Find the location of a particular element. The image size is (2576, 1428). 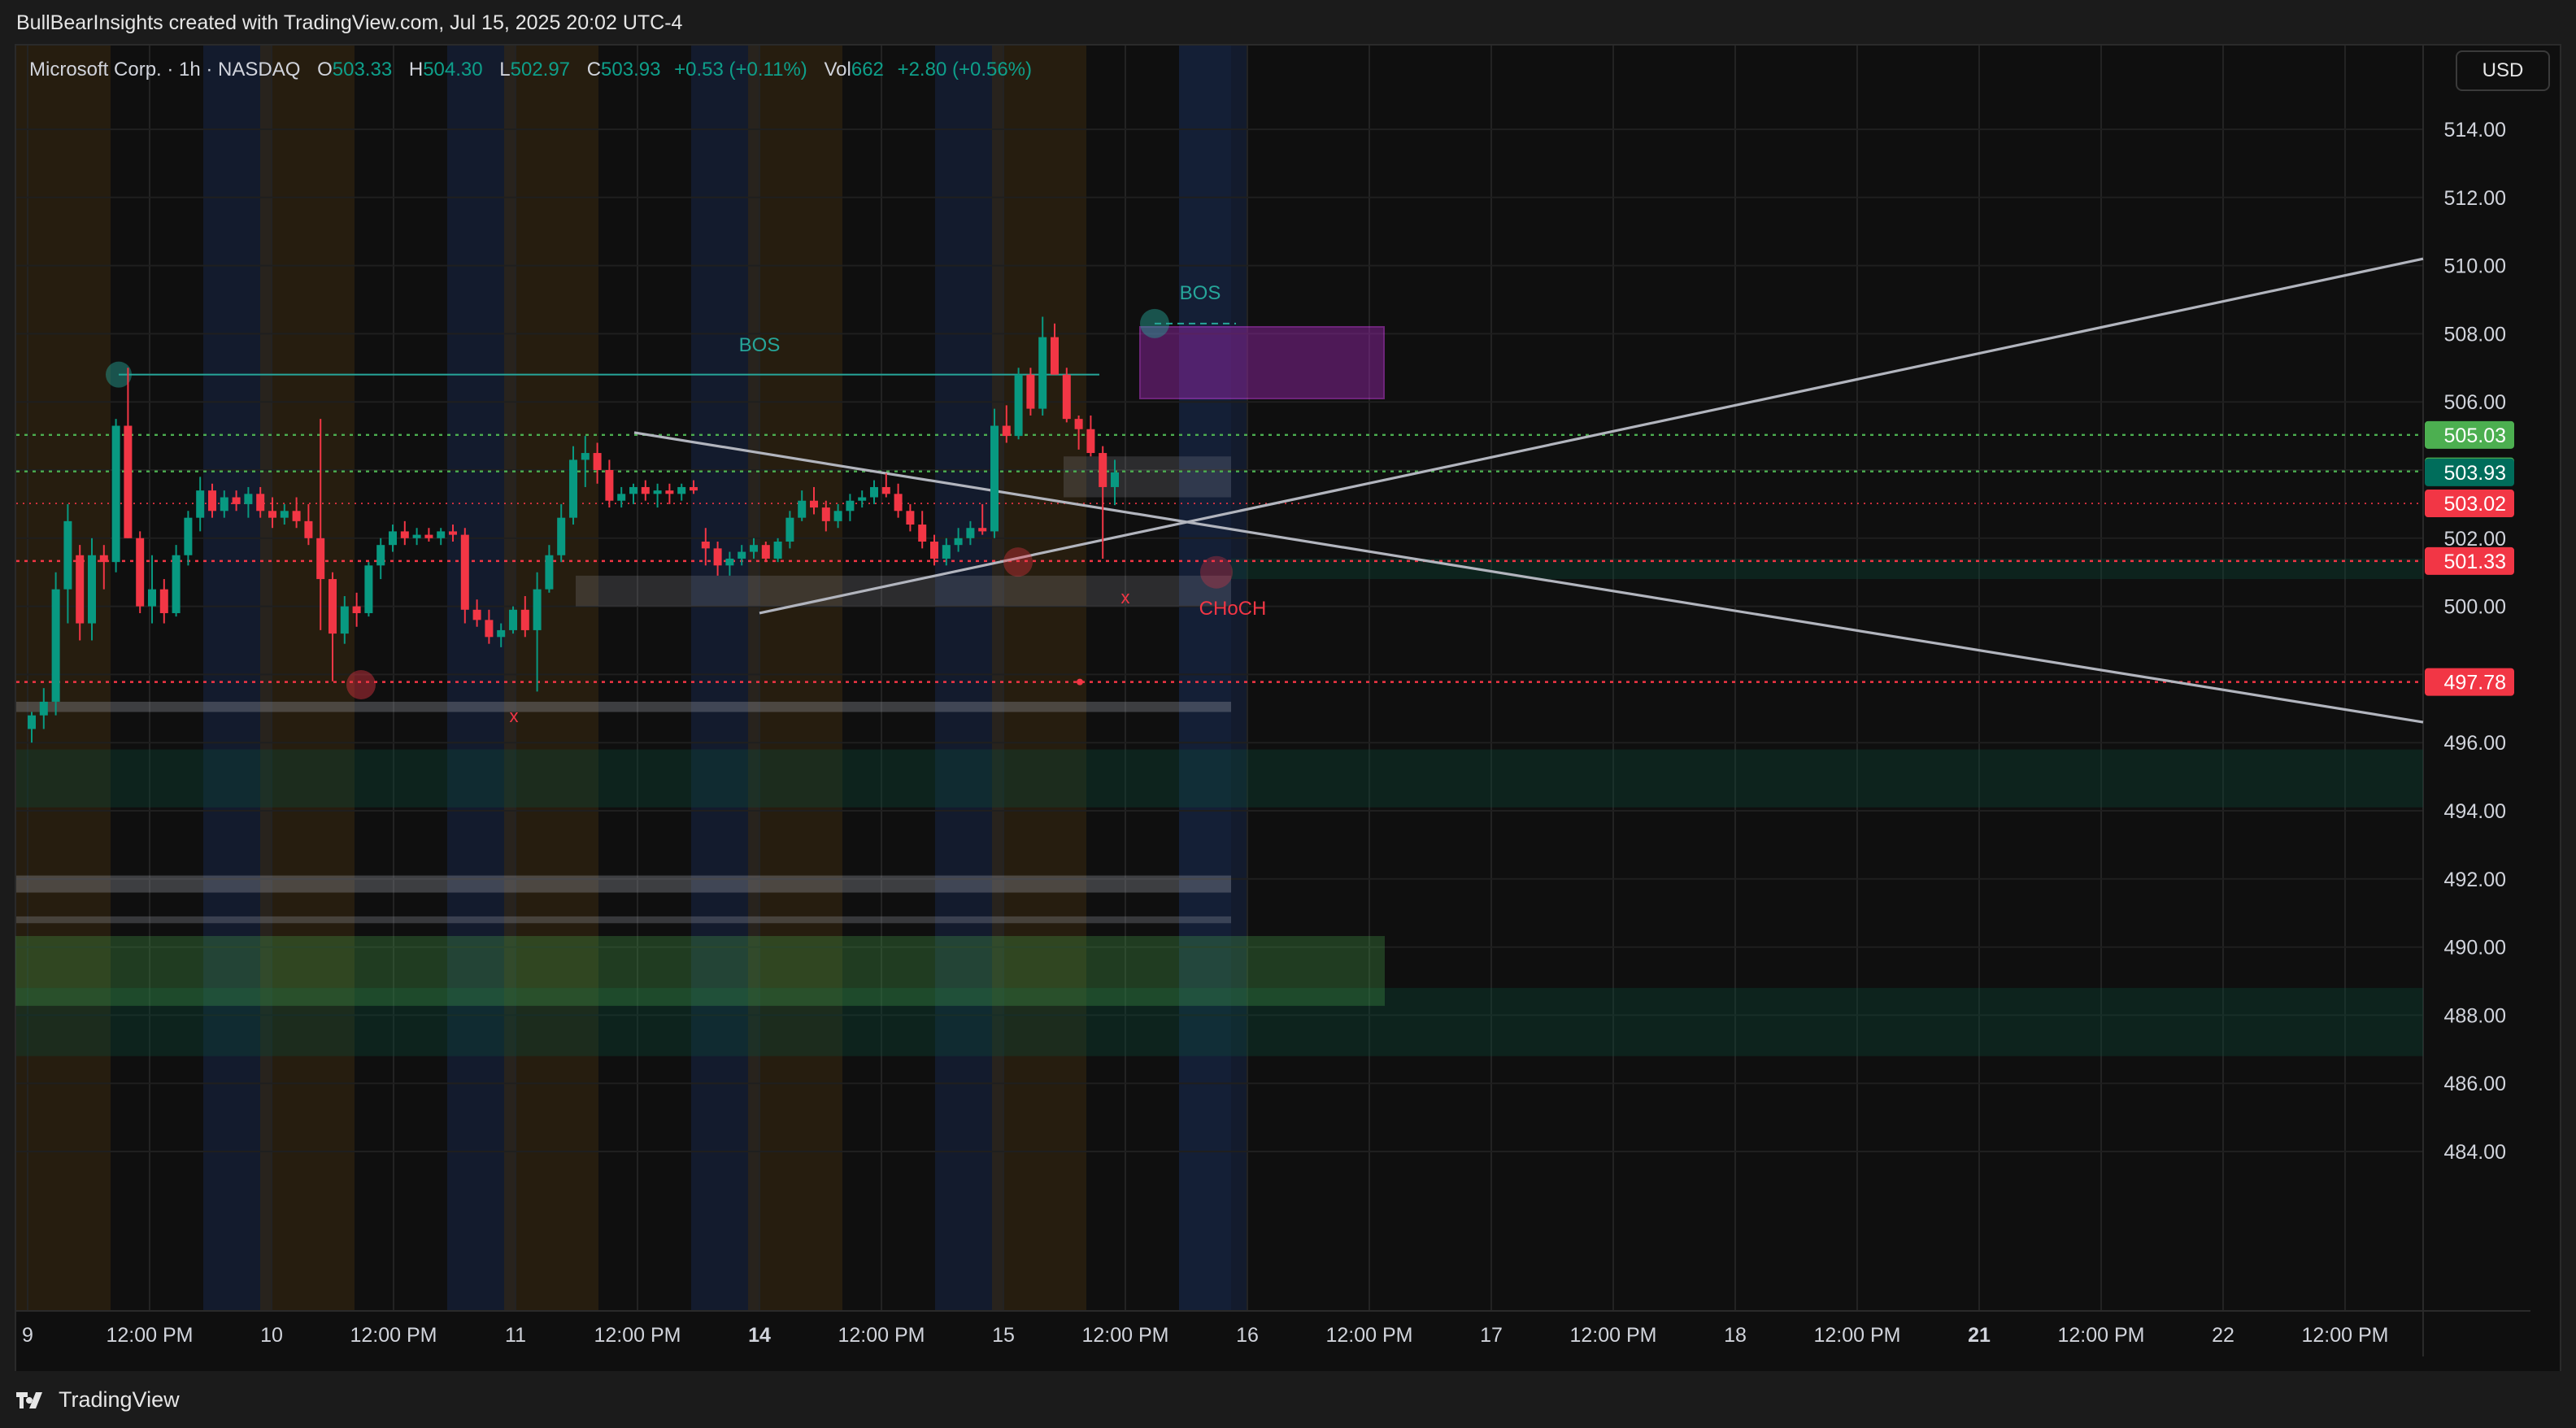

time-tick: 17 is located at coordinates (1491, 1335).